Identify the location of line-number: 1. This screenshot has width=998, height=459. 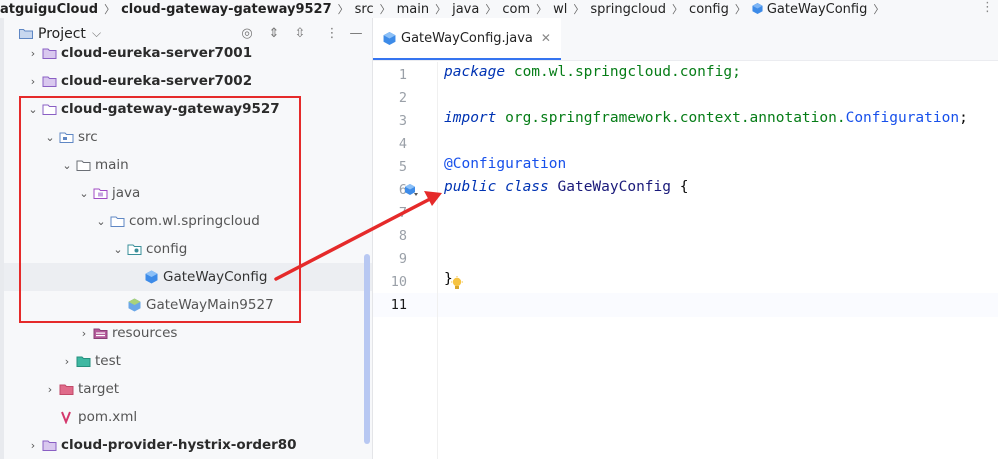
(402, 75).